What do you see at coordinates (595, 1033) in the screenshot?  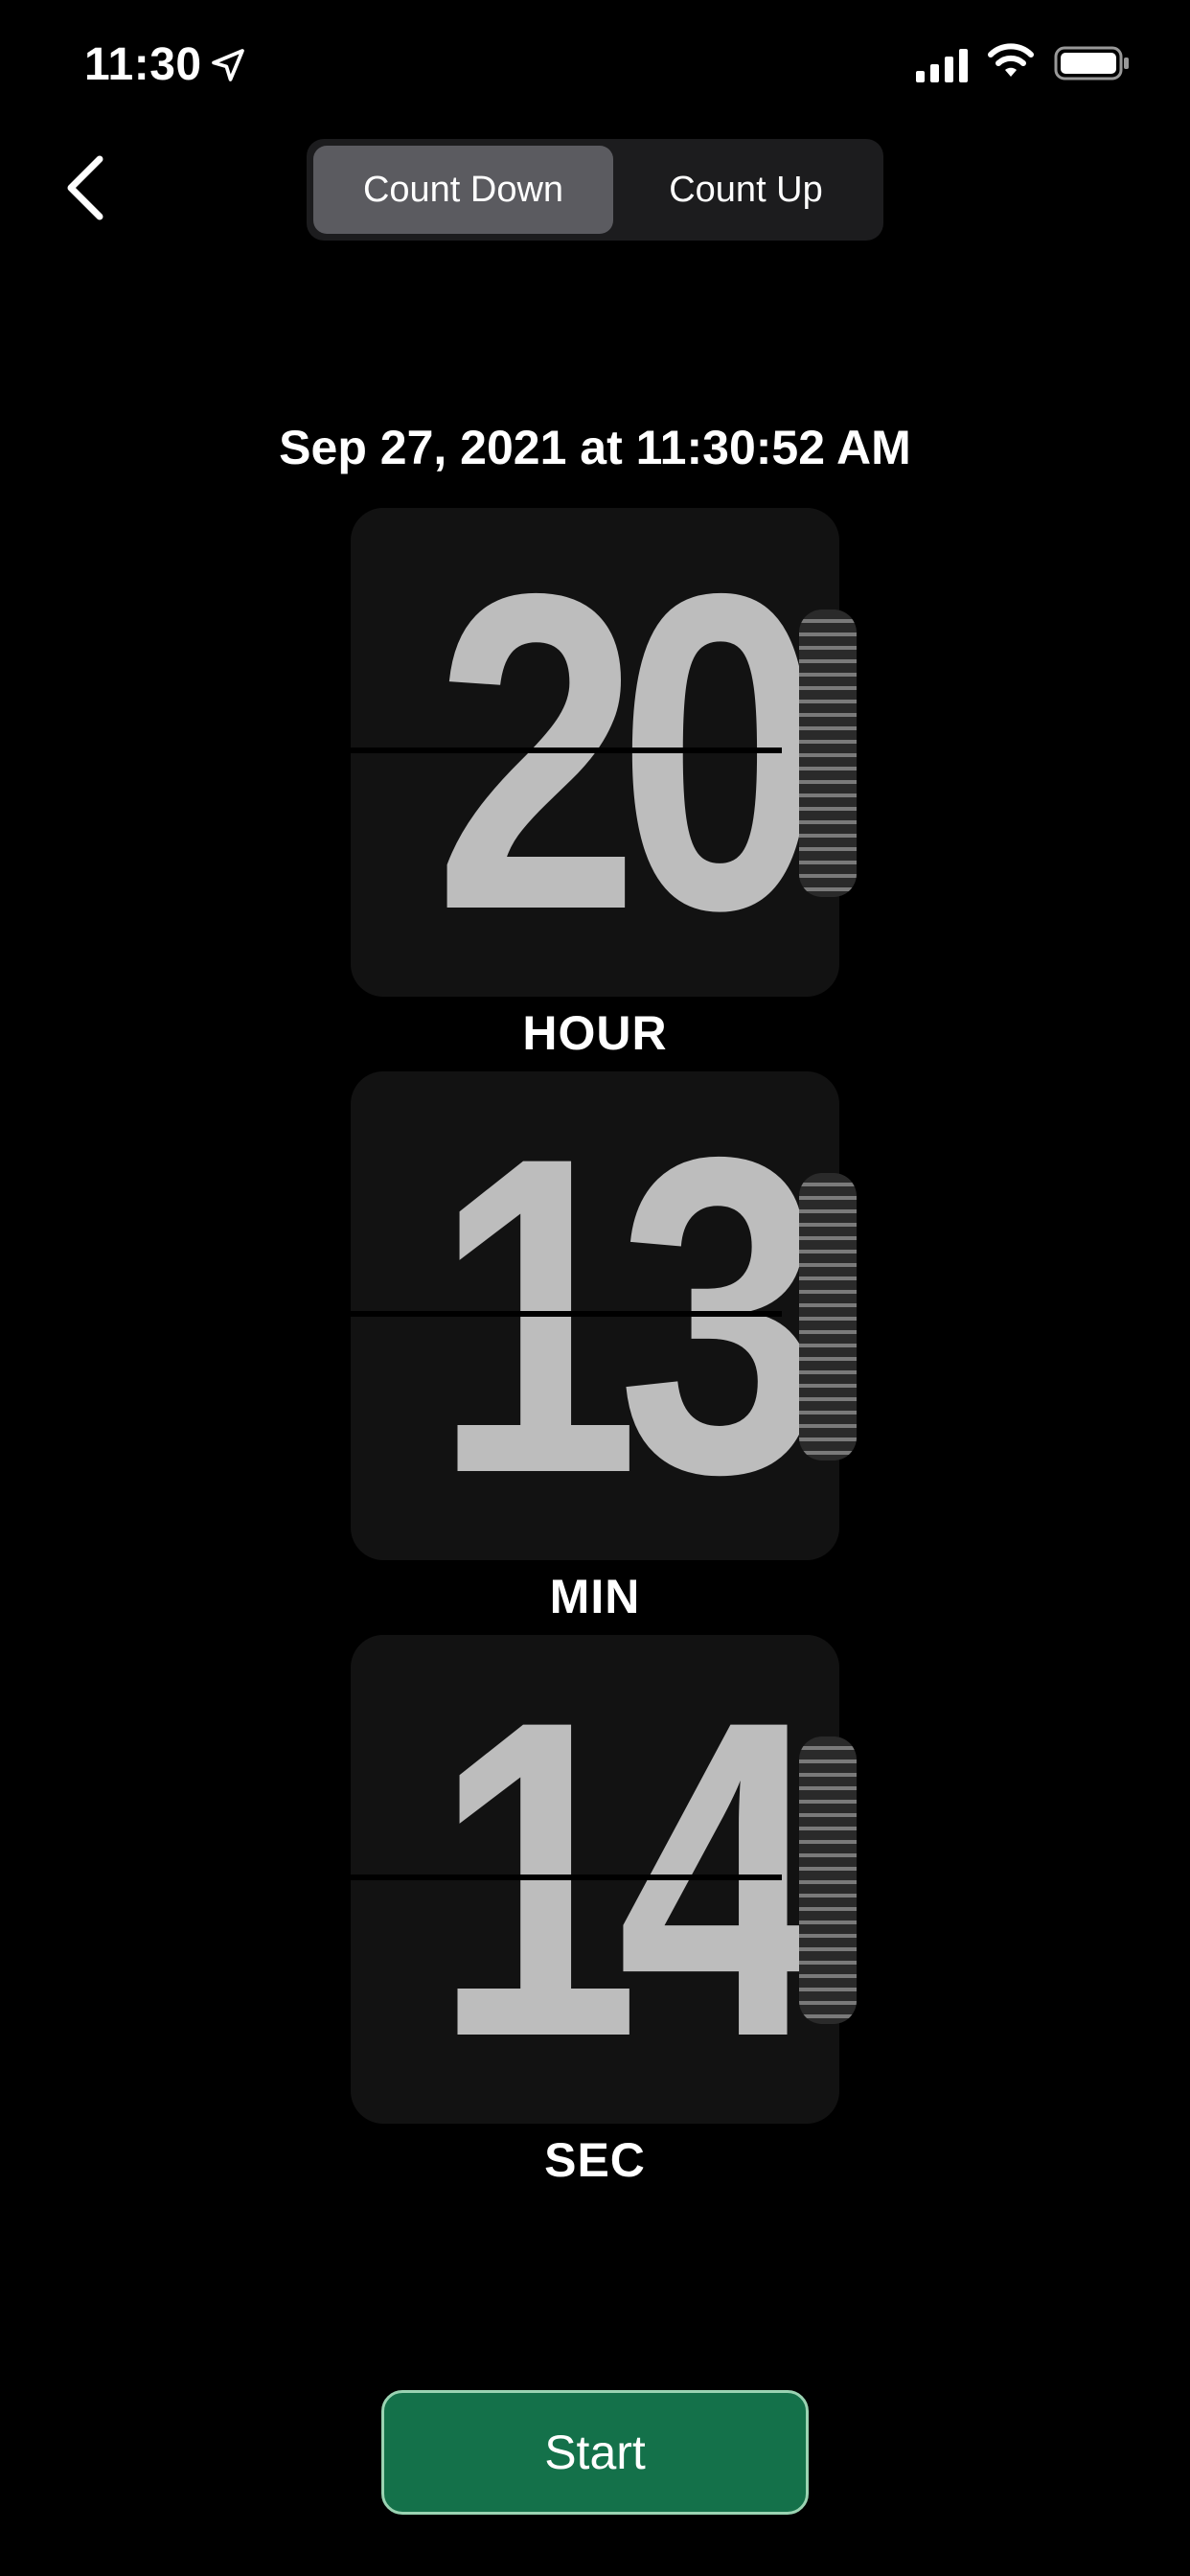 I see `hour-label: HOUR` at bounding box center [595, 1033].